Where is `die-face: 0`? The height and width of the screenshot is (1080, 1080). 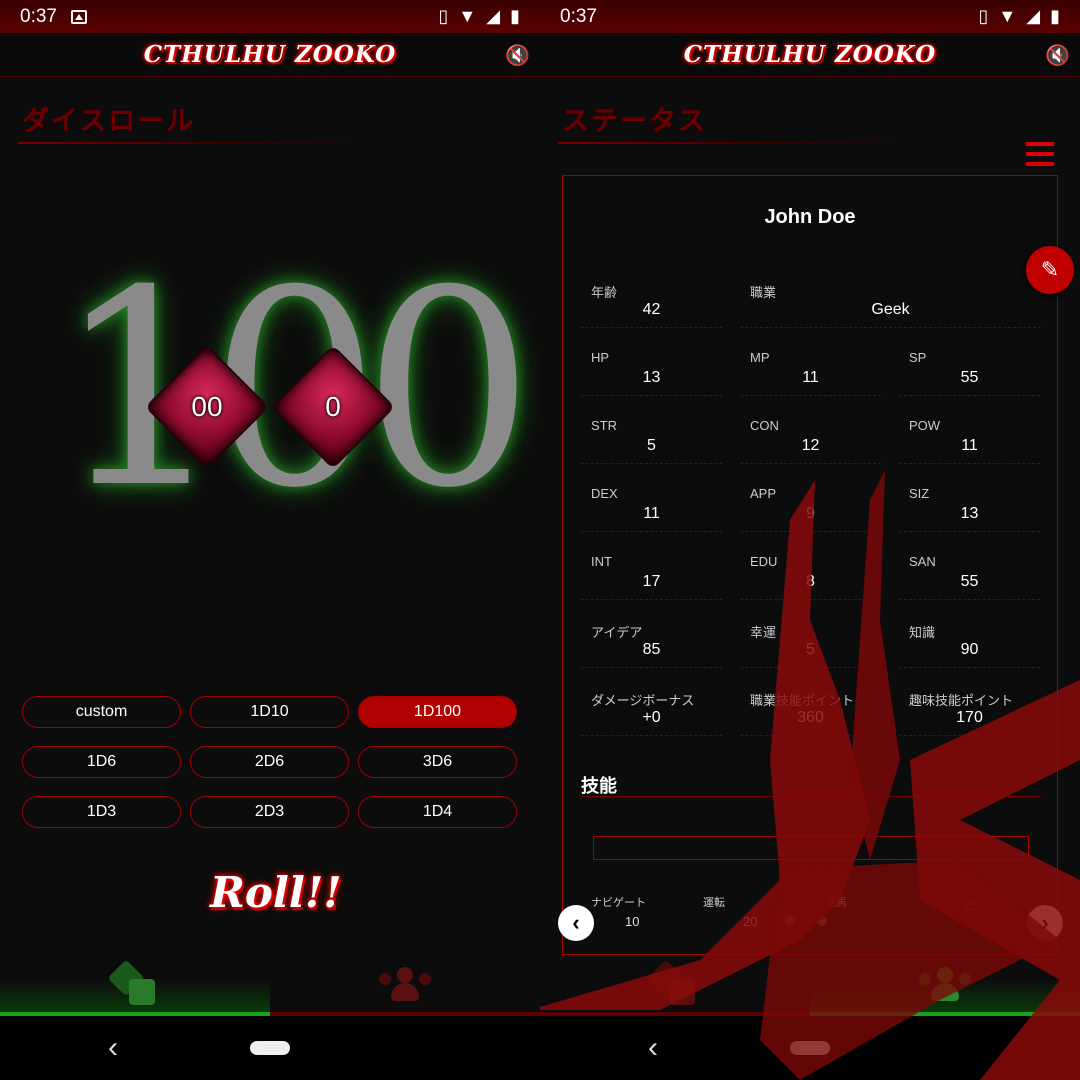
die-face: 0 is located at coordinates (333, 406).